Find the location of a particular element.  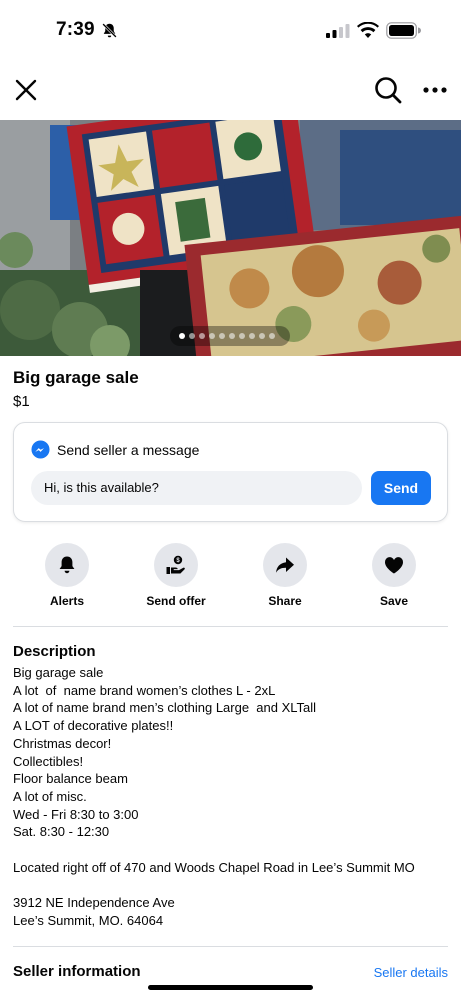

share-button: Share is located at coordinates (285, 575).